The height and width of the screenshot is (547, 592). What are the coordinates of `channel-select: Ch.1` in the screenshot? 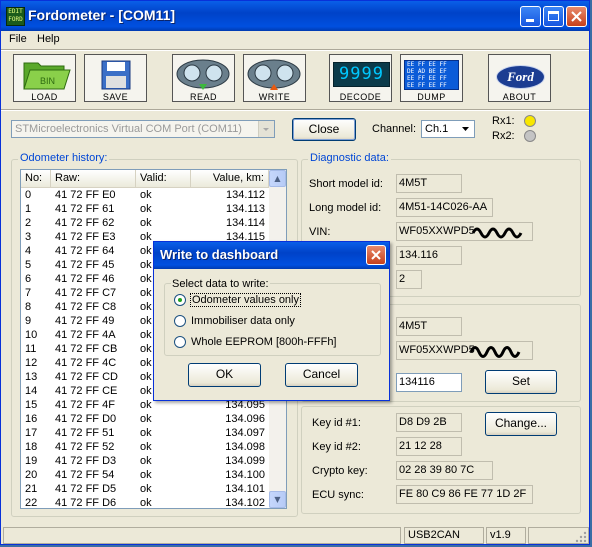 It's located at (448, 129).